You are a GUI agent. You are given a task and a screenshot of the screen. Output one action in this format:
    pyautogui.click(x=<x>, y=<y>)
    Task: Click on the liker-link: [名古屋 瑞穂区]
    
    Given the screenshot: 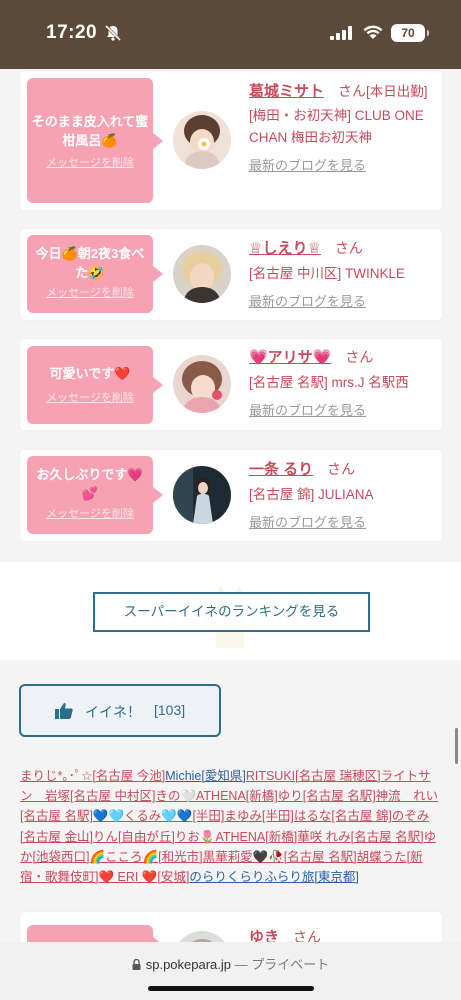 What is the action you would take?
    pyautogui.click(x=337, y=776)
    